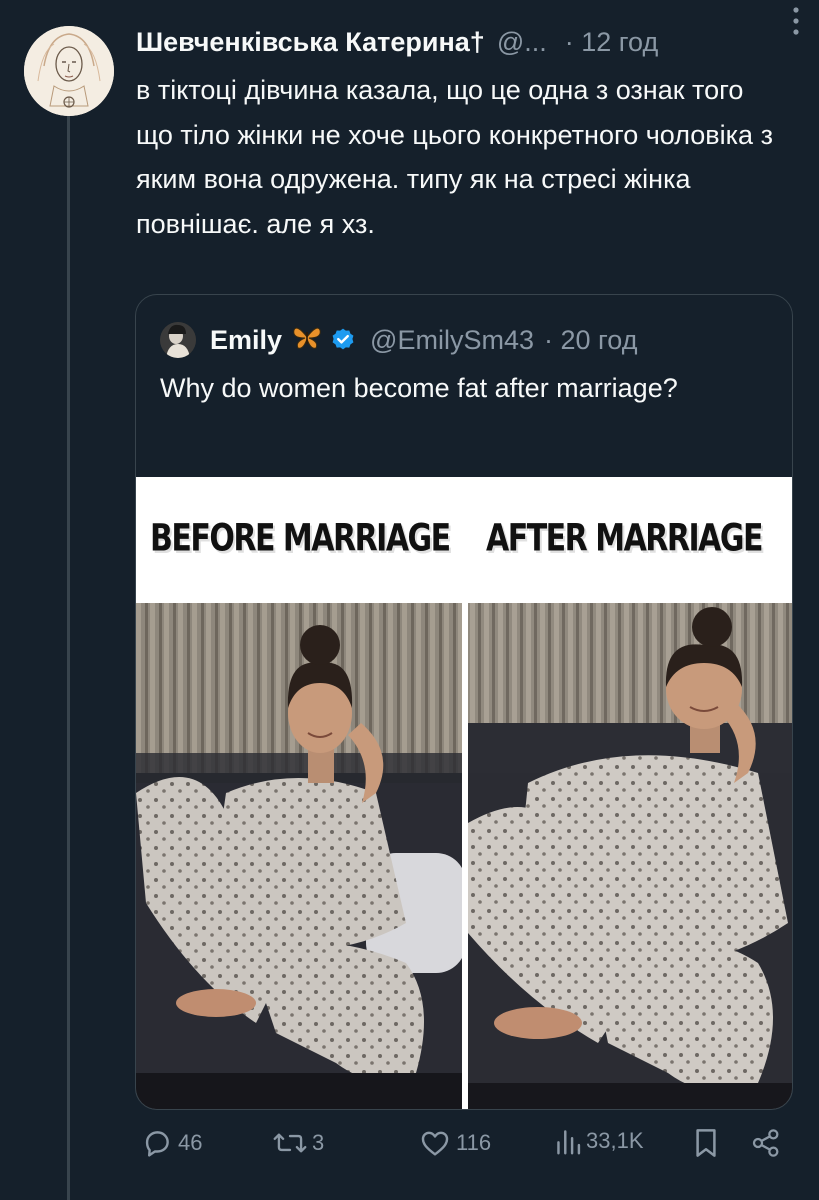 The image size is (819, 1200). I want to click on tweet-action-bar: 46 3 116 33,1K, so click(466, 1146).